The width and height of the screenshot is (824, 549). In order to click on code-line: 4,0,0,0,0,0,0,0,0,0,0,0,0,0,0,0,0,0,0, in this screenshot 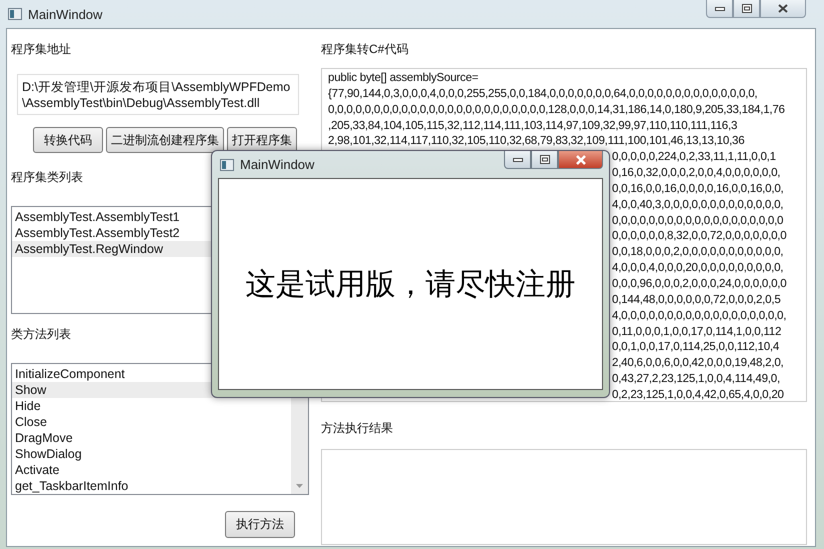, I will do `click(699, 315)`.